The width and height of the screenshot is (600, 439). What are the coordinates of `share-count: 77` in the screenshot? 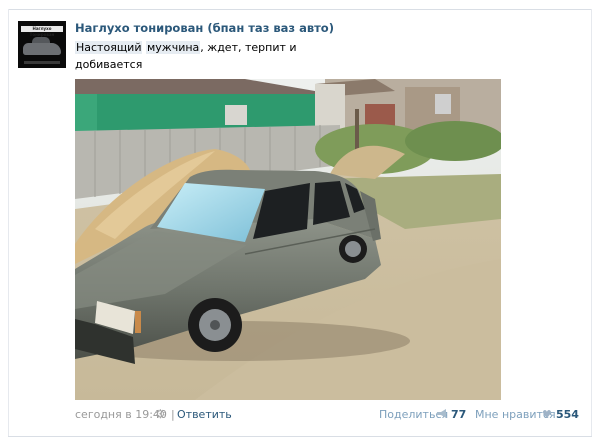 It's located at (458, 414).